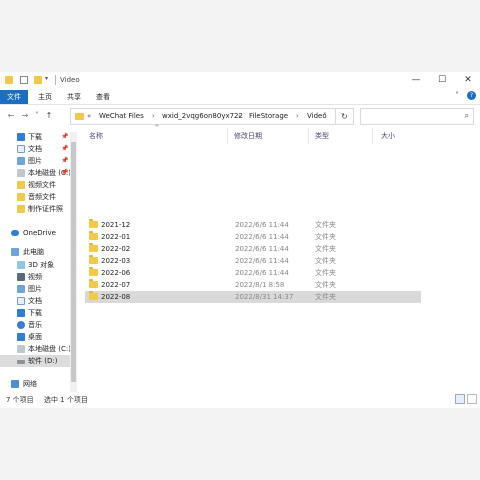  I want to click on table-row: 2022-06 2022/6/6 11:44 文件夹, so click(253, 273).